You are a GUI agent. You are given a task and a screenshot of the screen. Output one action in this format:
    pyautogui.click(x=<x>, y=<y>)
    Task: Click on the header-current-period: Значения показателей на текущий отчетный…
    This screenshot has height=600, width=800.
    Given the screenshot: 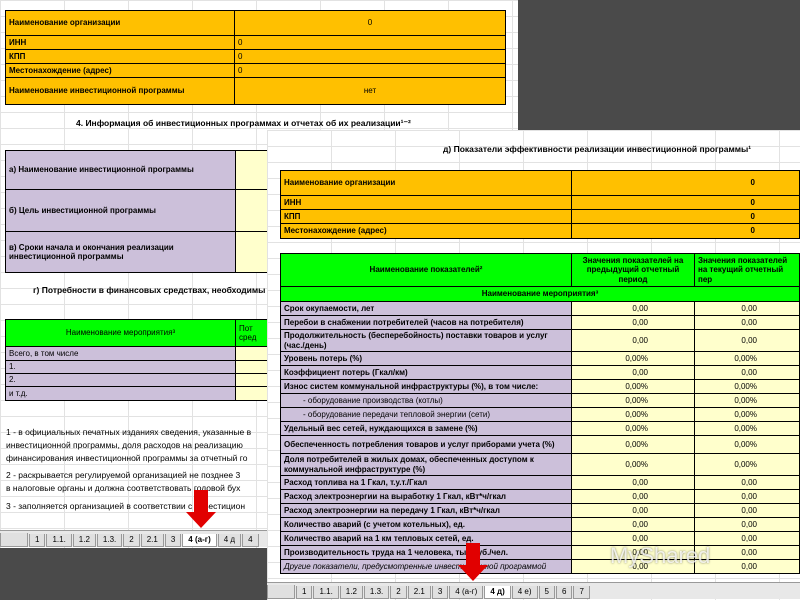 What is the action you would take?
    pyautogui.click(x=747, y=270)
    